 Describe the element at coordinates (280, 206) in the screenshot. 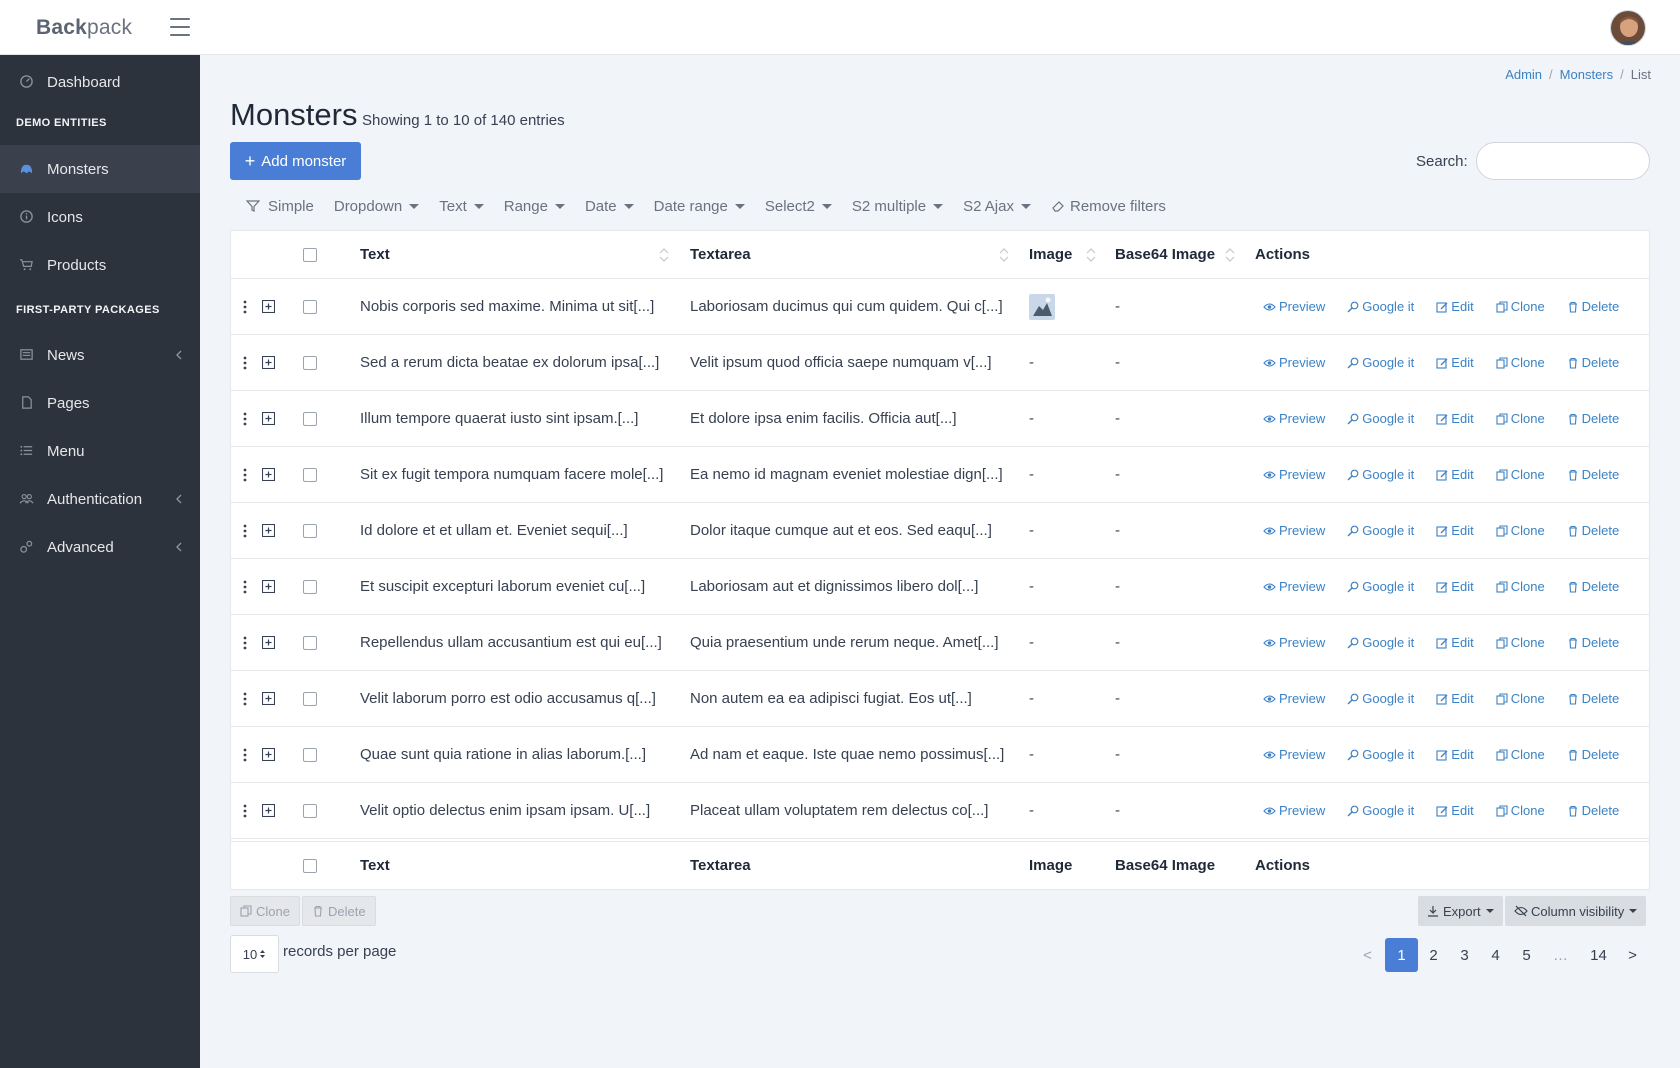

I see `filter-simple: Simple` at that location.